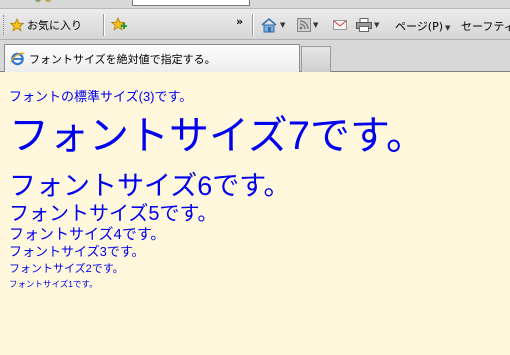 The width and height of the screenshot is (510, 355). I want to click on page-menu-label: ページ(P), so click(419, 26).